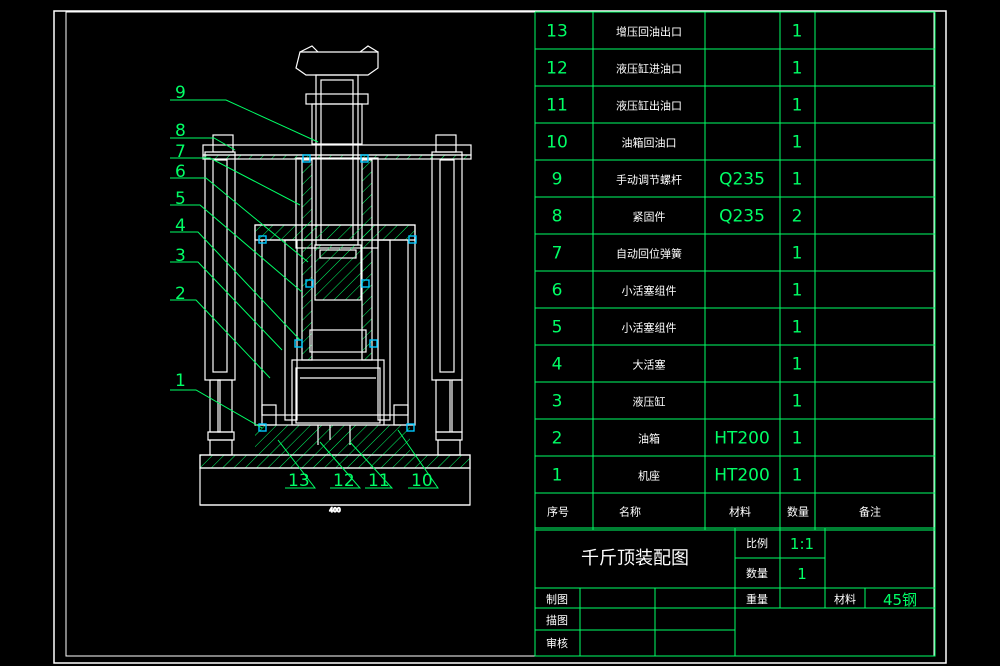  I want to click on bom-row-qty: 2, so click(797, 217).